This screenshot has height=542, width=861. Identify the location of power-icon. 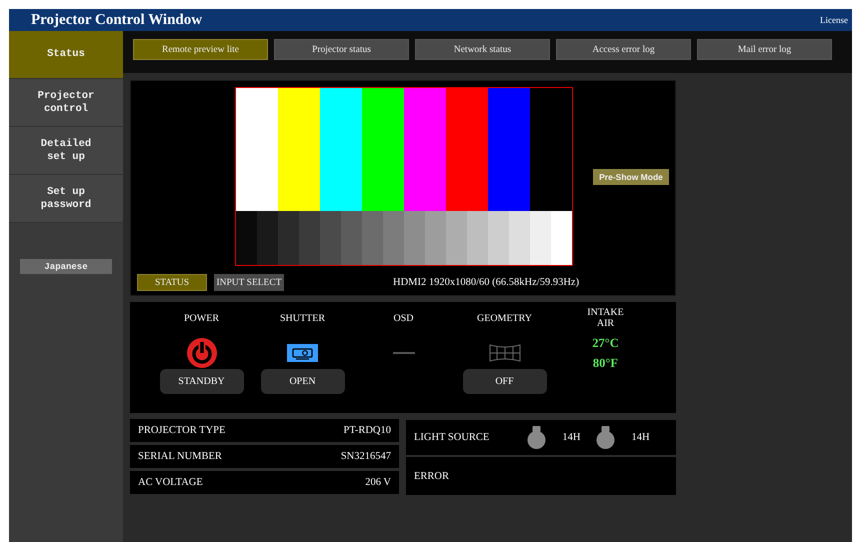
(202, 352).